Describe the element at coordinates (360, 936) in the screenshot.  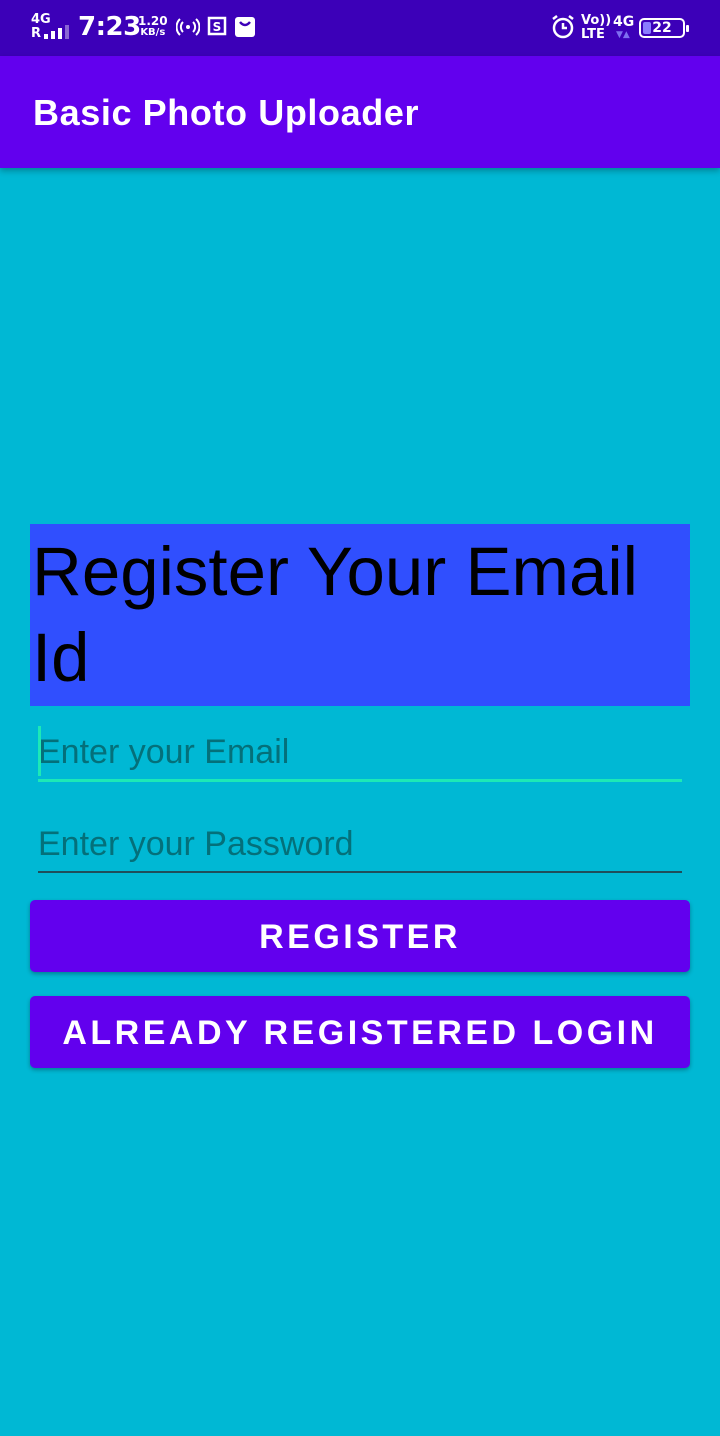
I see `register-button: REGISTER` at that location.